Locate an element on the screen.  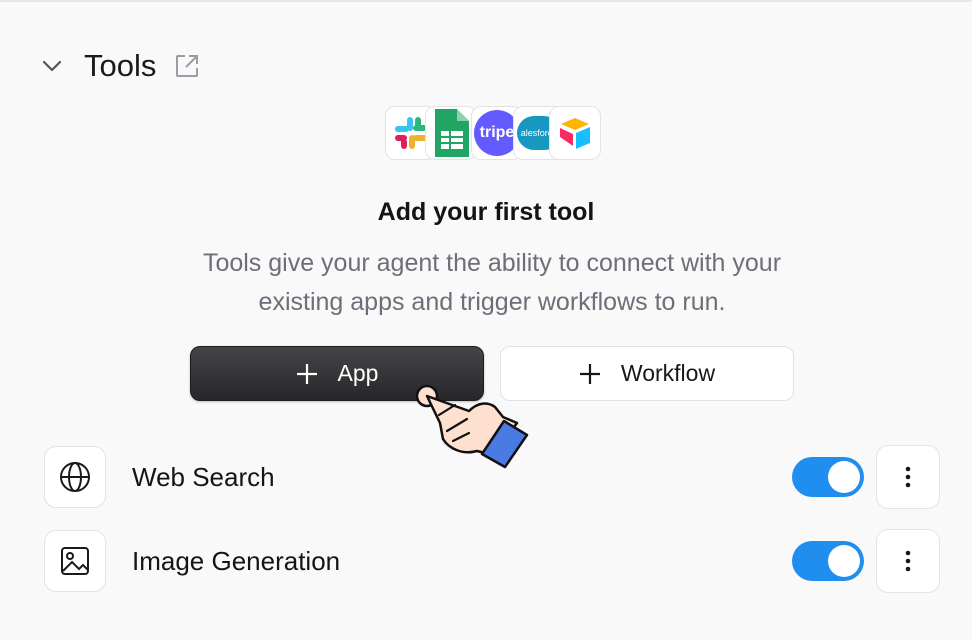
tool-row-image-generation: Image Generation is located at coordinates (492, 561).